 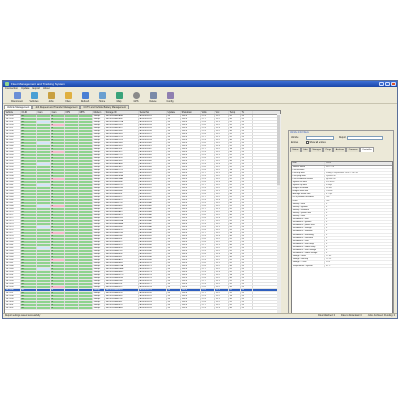 I want to click on toolbar-button-map: Map, so click(x=119, y=97).